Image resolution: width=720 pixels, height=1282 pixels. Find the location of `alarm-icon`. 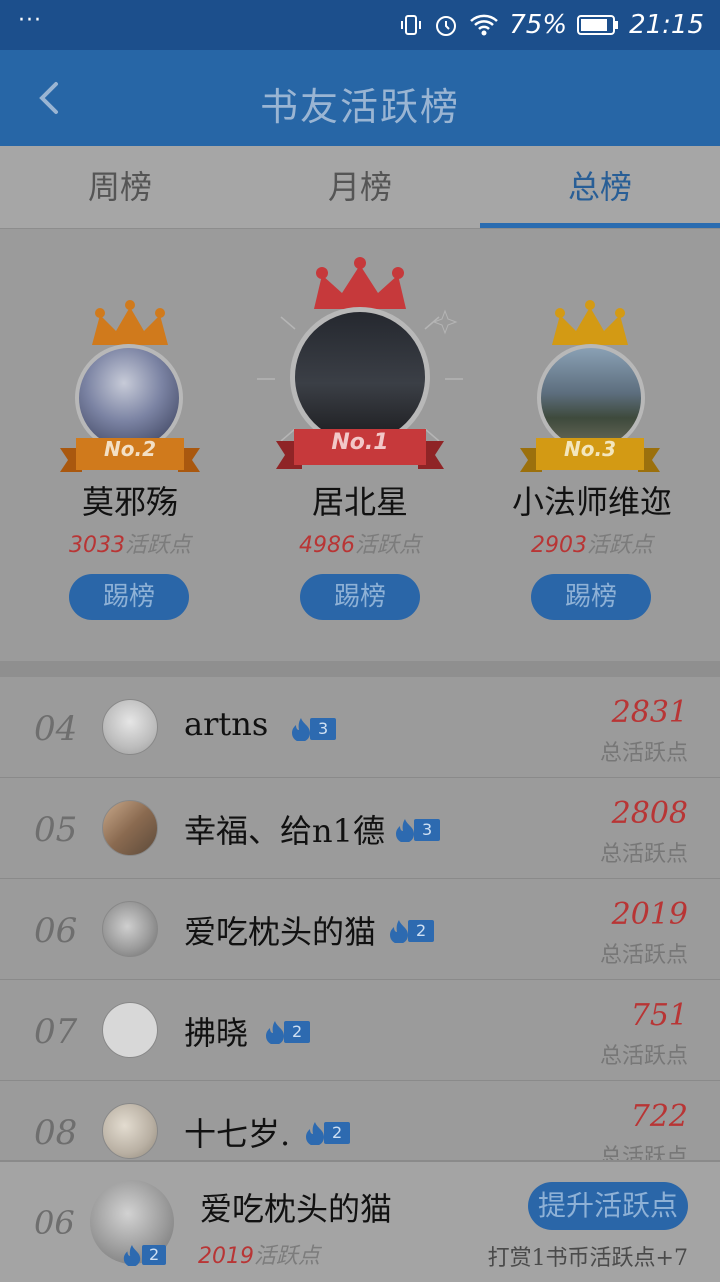

alarm-icon is located at coordinates (446, 25).